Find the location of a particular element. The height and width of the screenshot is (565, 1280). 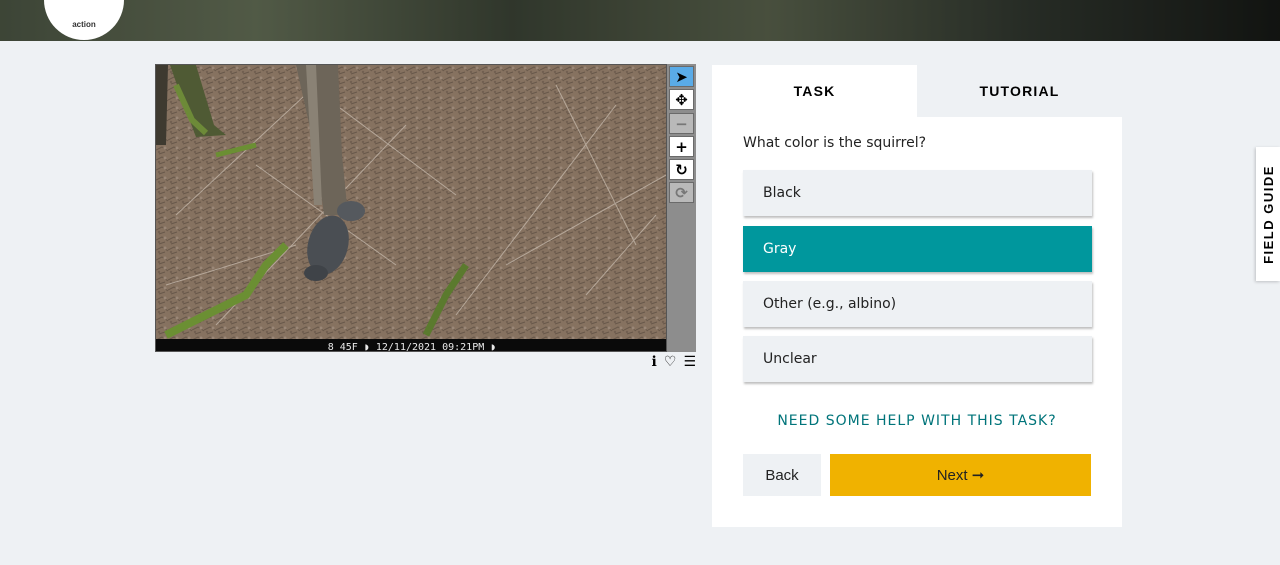

help-link: NEED SOME HELP WITH THIS TASK? is located at coordinates (917, 421).